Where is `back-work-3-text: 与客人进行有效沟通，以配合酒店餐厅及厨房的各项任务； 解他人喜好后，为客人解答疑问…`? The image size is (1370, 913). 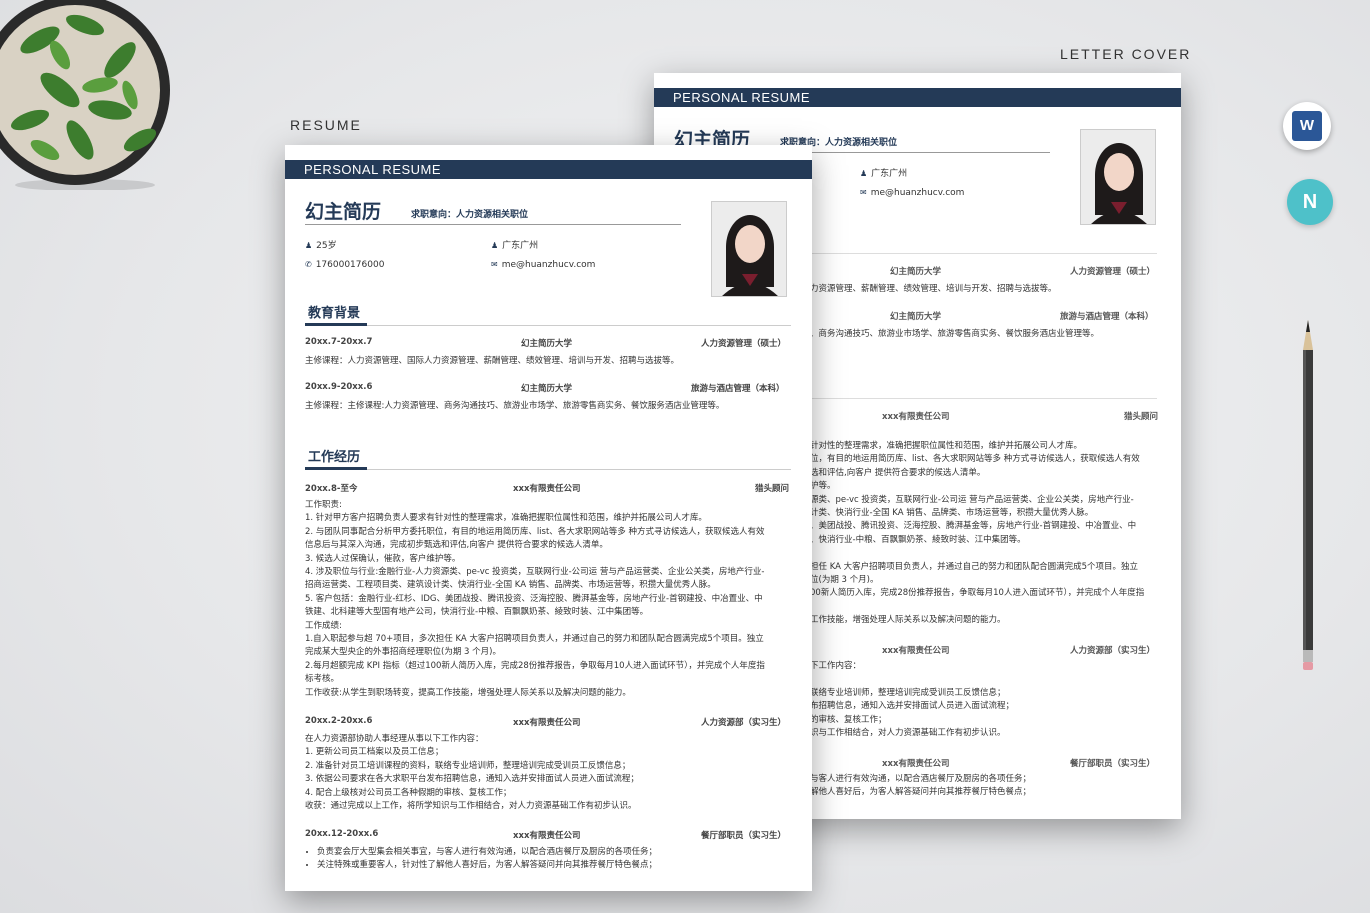
back-work-3-text: 与客人进行有效沟通，以配合酒店餐厅及厨房的各项任务； 解他人喜好后，为客人解答疑问… is located at coordinates (920, 786).